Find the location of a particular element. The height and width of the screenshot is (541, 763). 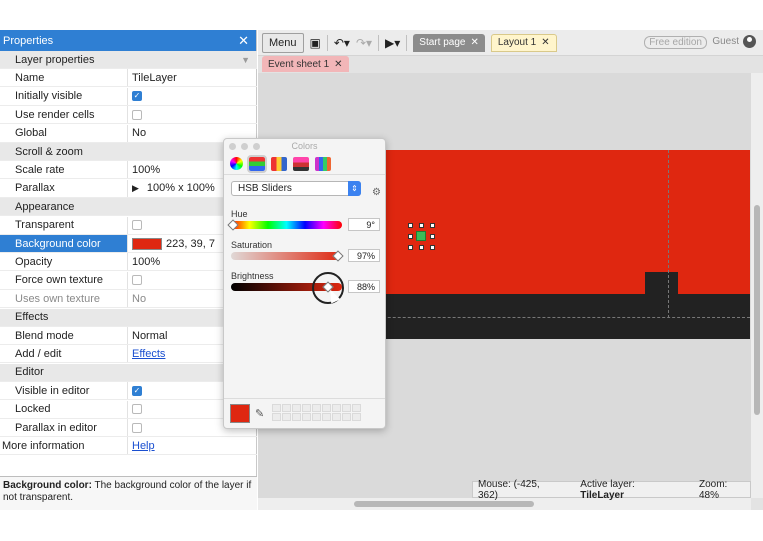

color-sliders-icon is located at coordinates (257, 163).